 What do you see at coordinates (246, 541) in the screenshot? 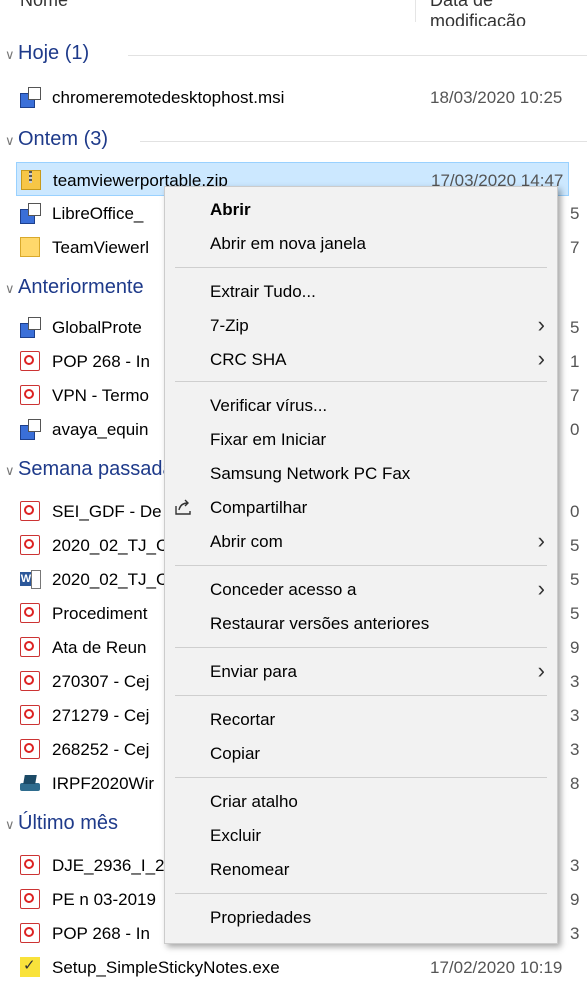
I see `menu-item-label: Abrir com` at bounding box center [246, 541].